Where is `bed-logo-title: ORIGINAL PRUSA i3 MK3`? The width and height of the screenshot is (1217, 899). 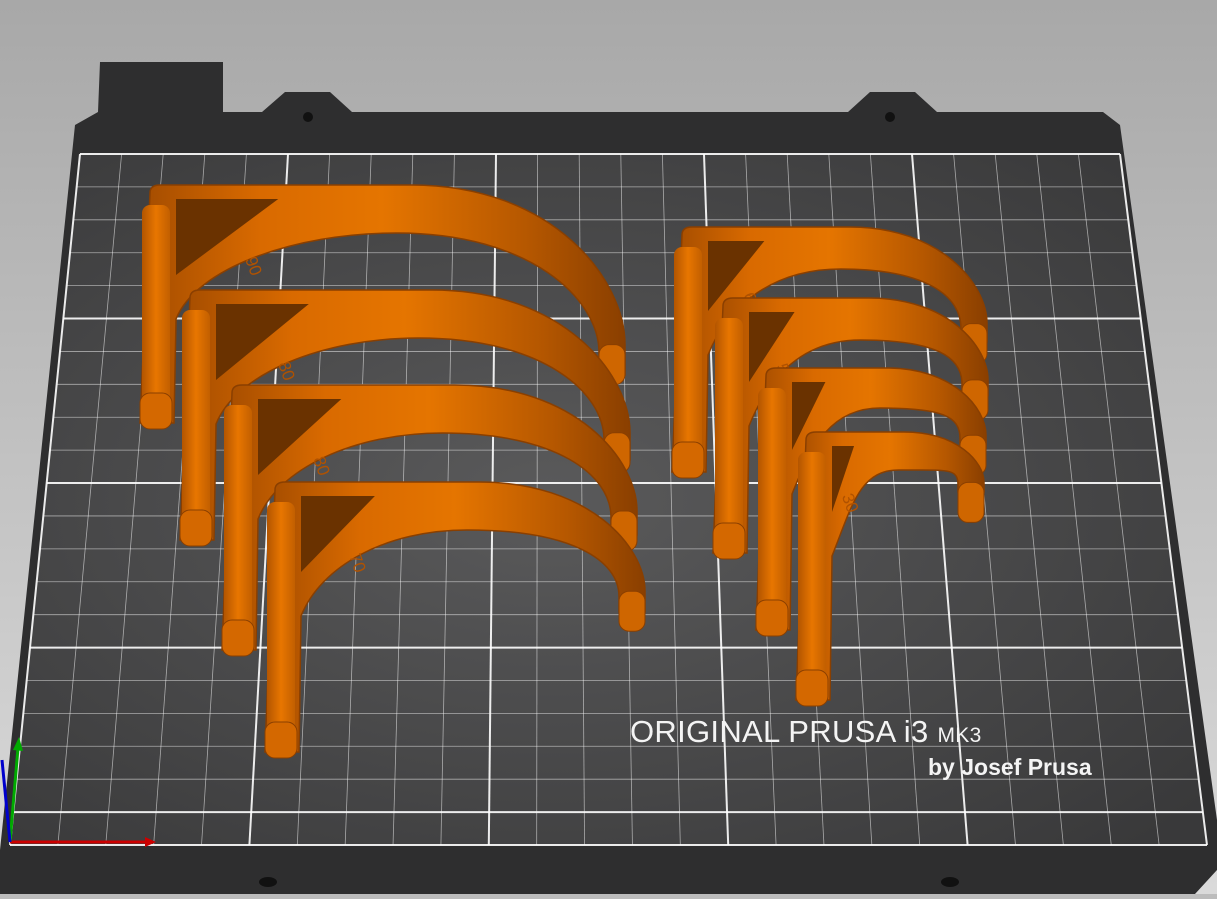 bed-logo-title: ORIGINAL PRUSA i3 MK3 is located at coordinates (806, 731).